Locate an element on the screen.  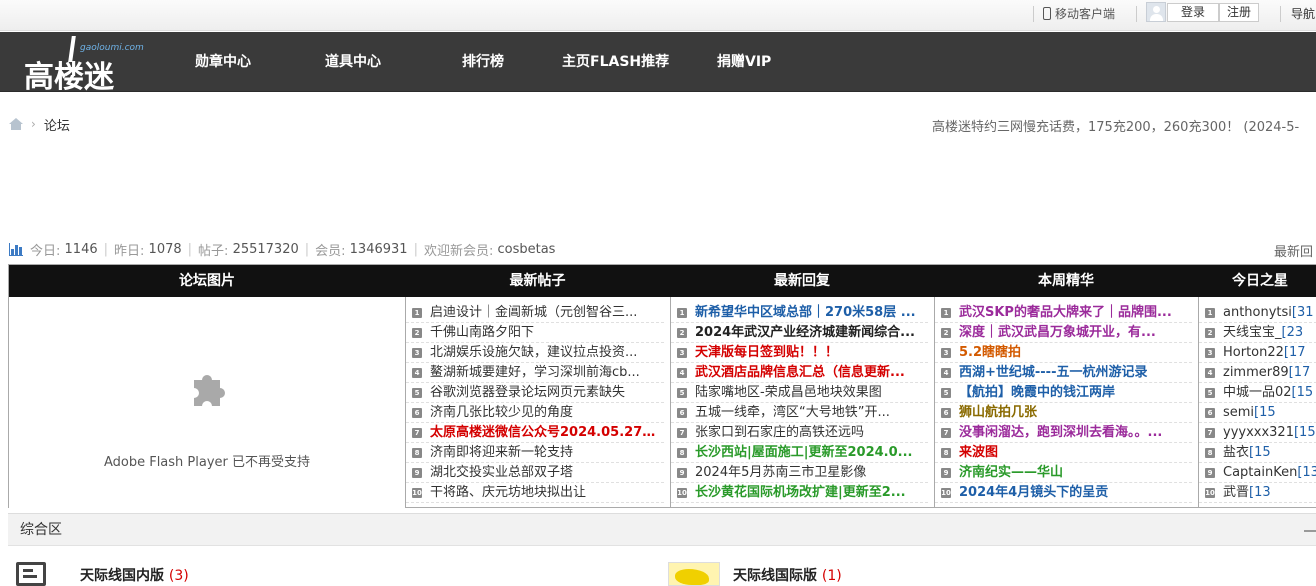
list-item: 5 中城一品02[15 is located at coordinates (1257, 393).